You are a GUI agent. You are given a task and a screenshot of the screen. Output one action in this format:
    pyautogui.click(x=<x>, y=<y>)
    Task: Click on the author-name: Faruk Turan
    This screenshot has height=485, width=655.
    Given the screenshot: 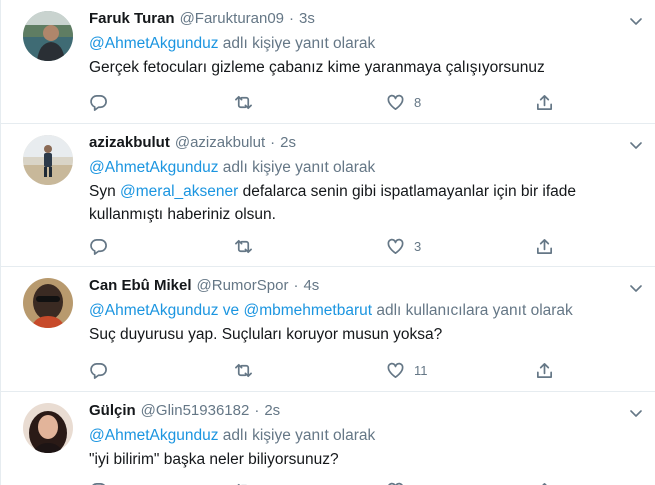 What is the action you would take?
    pyautogui.click(x=132, y=19)
    